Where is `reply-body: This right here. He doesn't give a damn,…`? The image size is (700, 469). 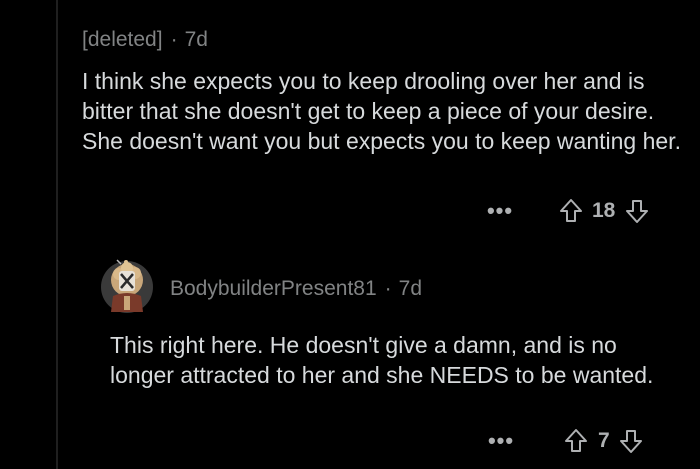 reply-body: This right here. He doesn't give a damn,… is located at coordinates (382, 360).